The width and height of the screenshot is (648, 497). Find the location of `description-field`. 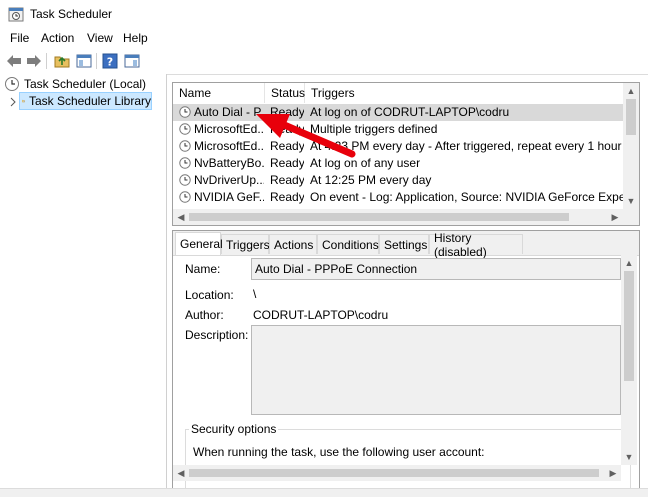

description-field is located at coordinates (436, 370).